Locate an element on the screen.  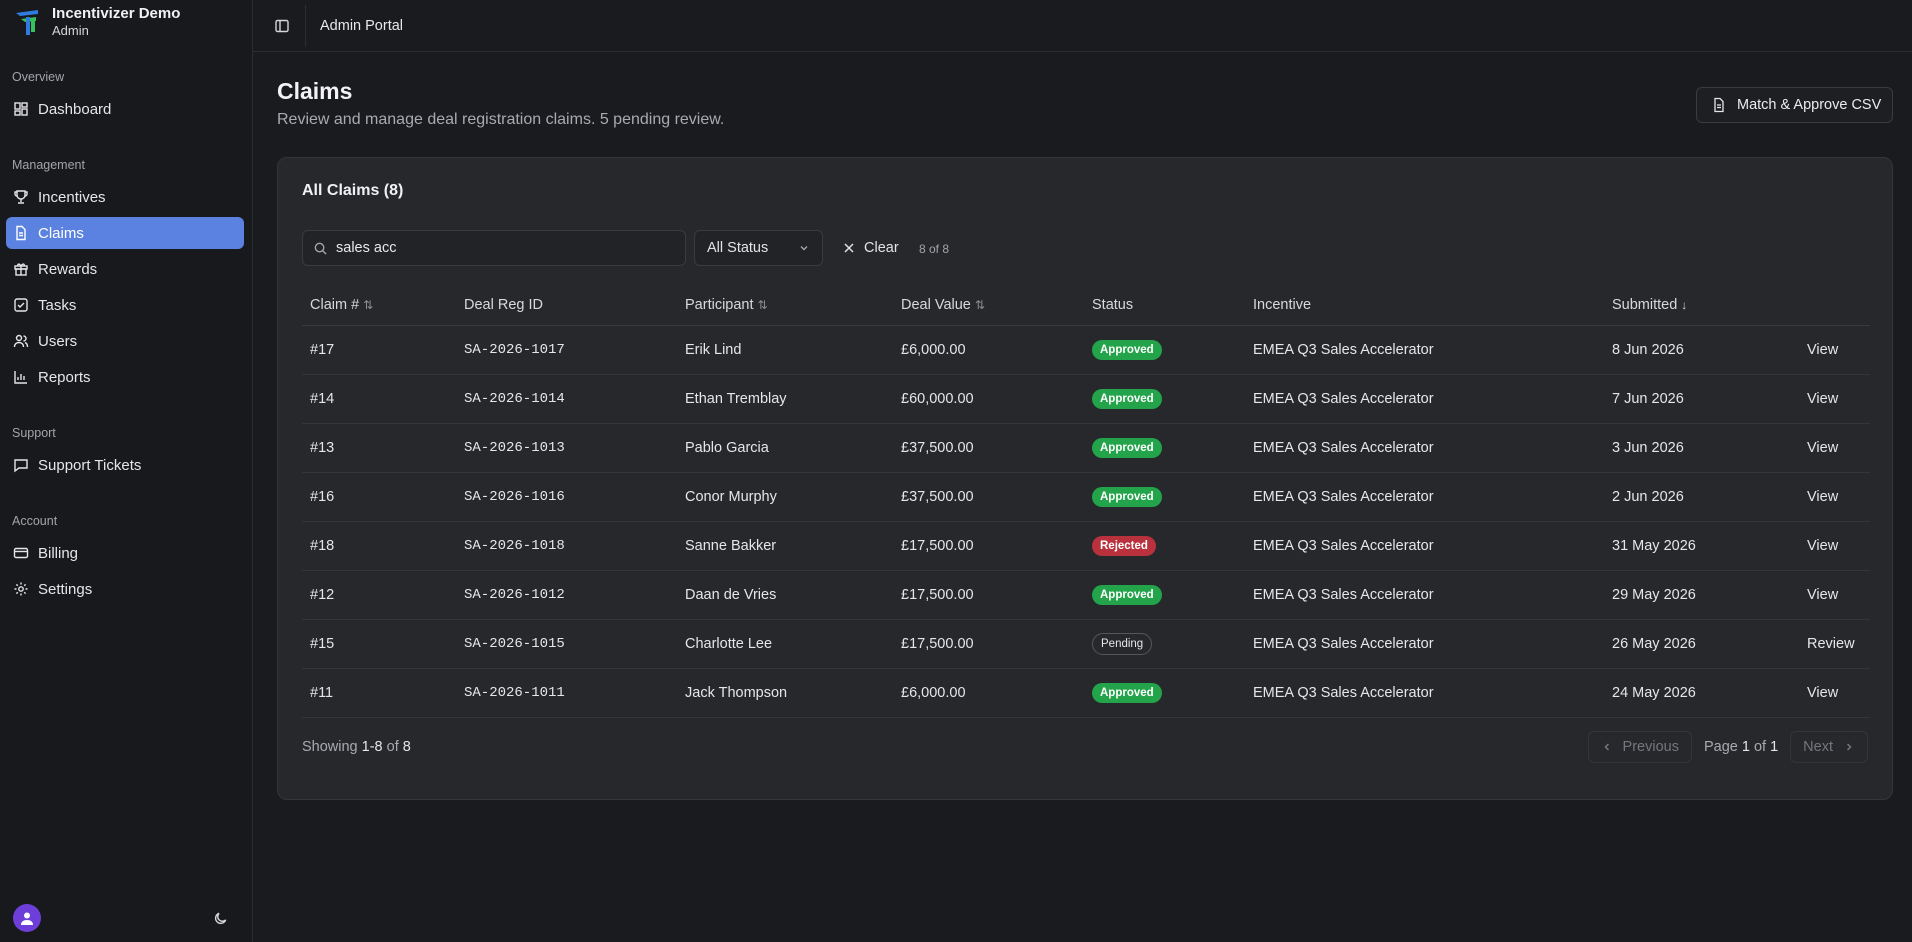
sidebar-item-tasks: Tasks is located at coordinates (125, 305).